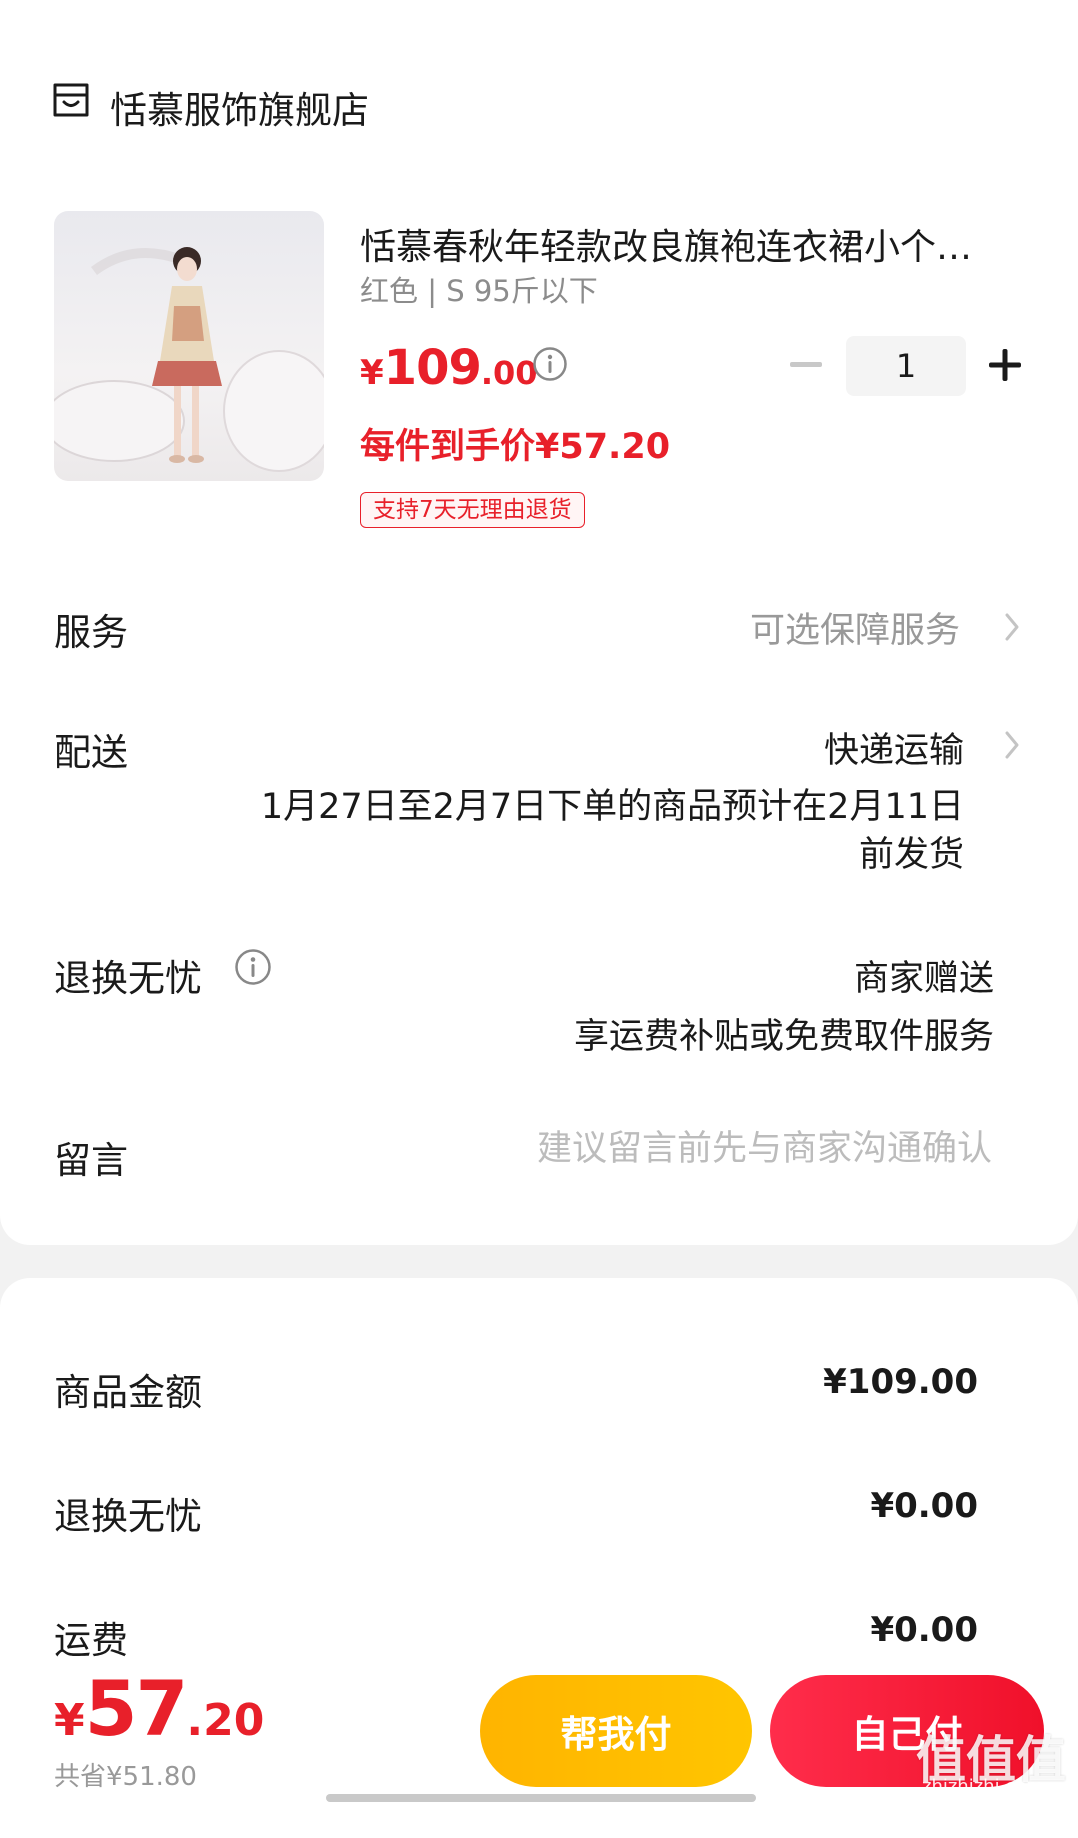 Image resolution: width=1078 pixels, height=1838 pixels. What do you see at coordinates (225, 1720) in the screenshot?
I see `total-decimal: .20` at bounding box center [225, 1720].